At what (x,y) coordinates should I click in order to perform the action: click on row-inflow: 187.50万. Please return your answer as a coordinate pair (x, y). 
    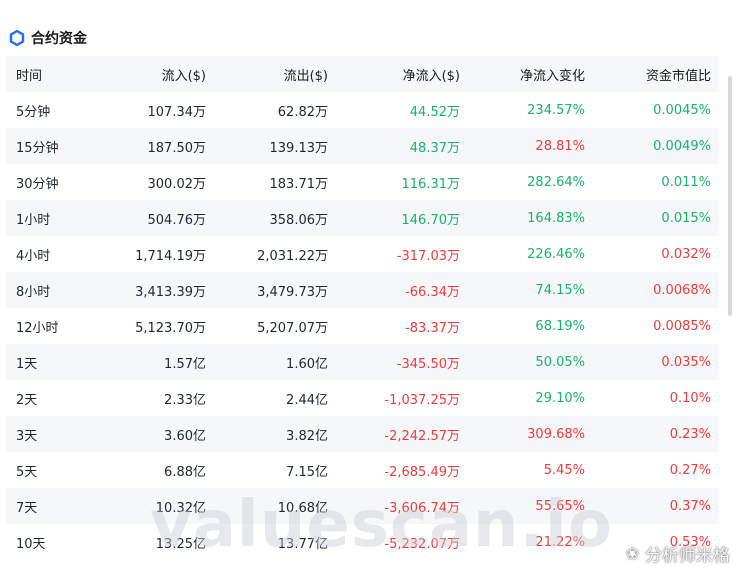
    Looking at the image, I should click on (177, 148).